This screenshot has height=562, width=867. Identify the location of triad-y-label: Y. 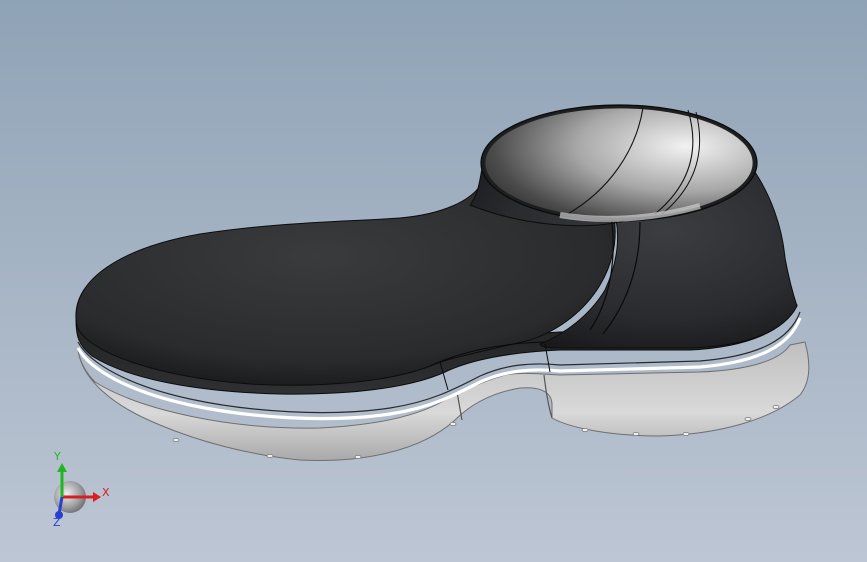
(57, 456).